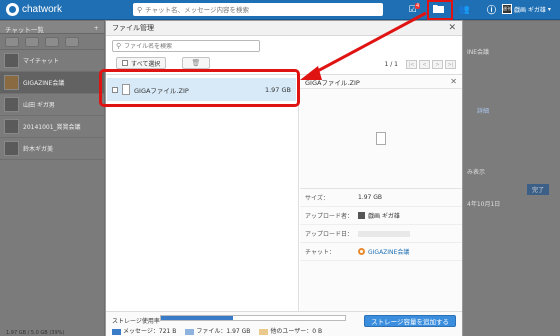  What do you see at coordinates (311, 73) in the screenshot?
I see `arrow-head` at bounding box center [311, 73].